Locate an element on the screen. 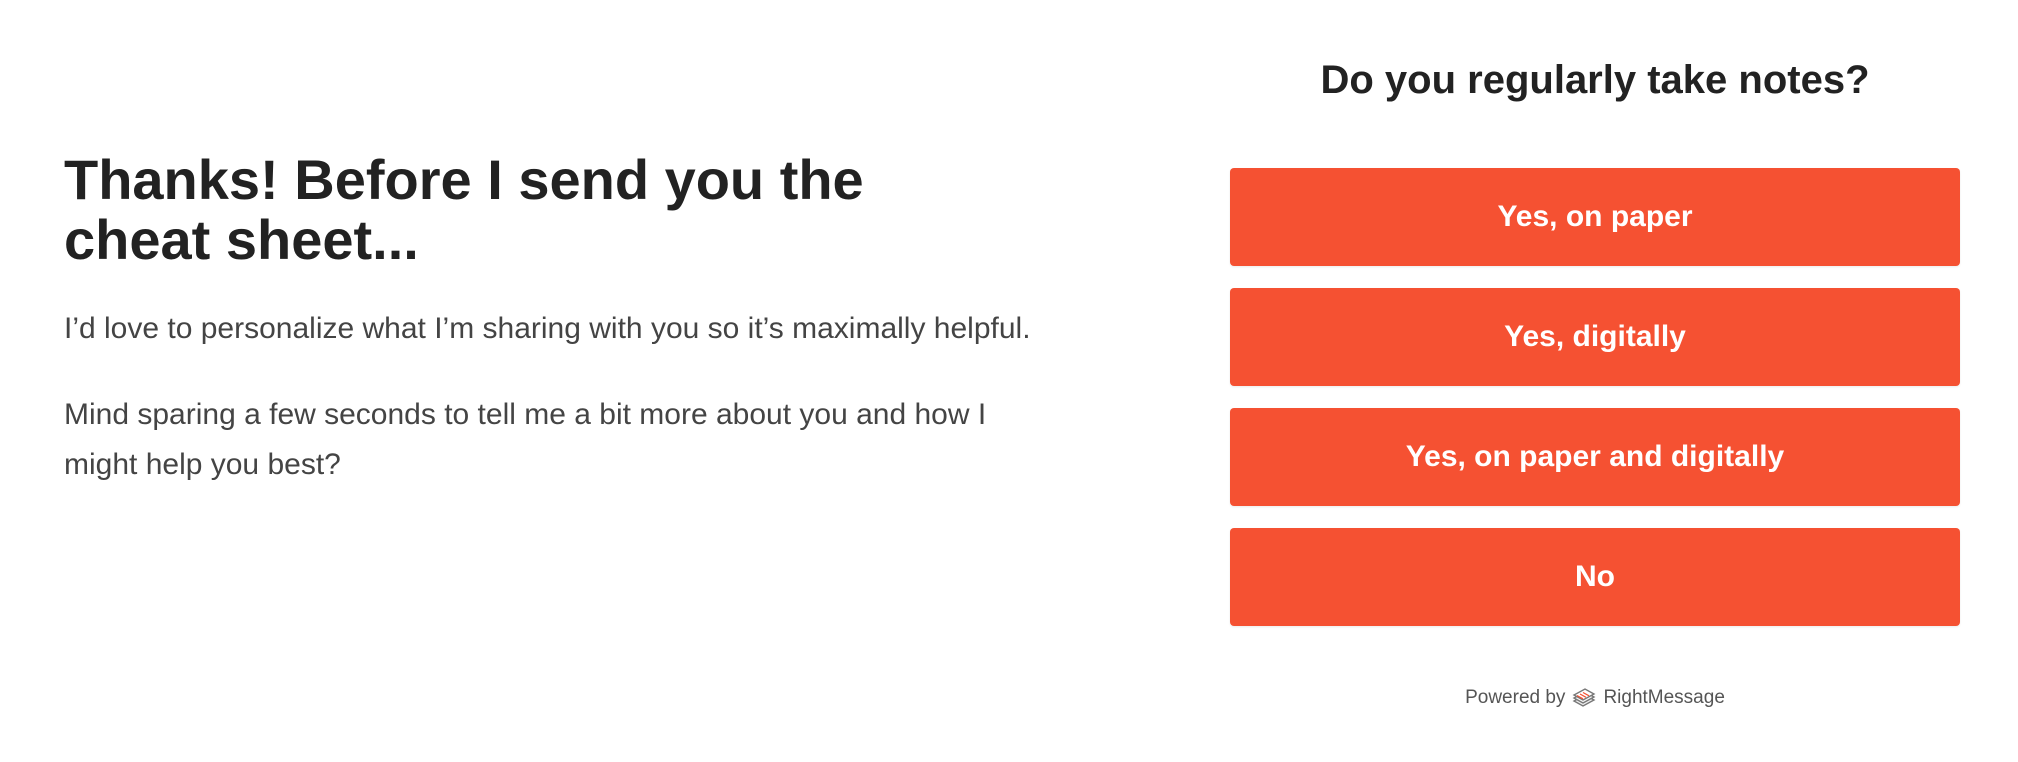 The image size is (2018, 762). answer-button-digitally: Yes, digitally is located at coordinates (1595, 337).